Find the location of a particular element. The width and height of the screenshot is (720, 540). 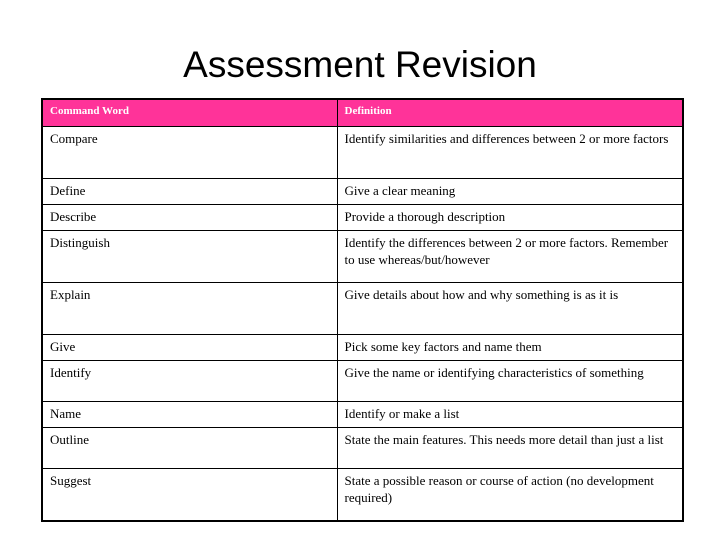

cell-command-word: Compare is located at coordinates (189, 152).